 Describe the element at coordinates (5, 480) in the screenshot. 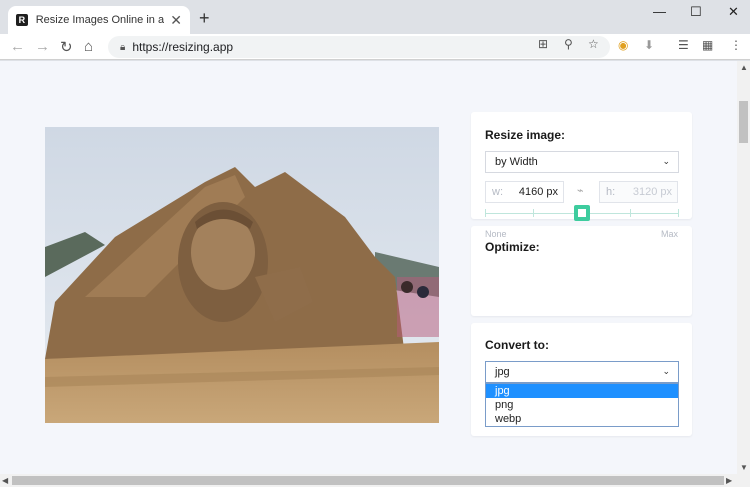

I see `scroll-left-icon: ◀` at that location.